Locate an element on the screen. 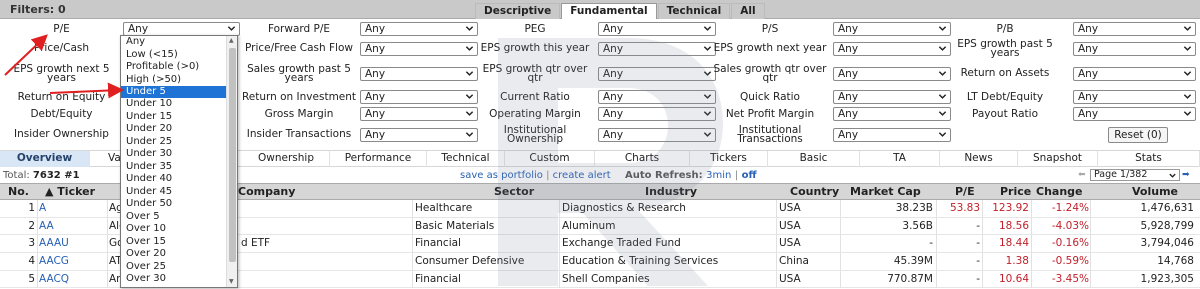 This screenshot has height=289, width=1200. dropdown-option: High (>50) is located at coordinates (179, 80).